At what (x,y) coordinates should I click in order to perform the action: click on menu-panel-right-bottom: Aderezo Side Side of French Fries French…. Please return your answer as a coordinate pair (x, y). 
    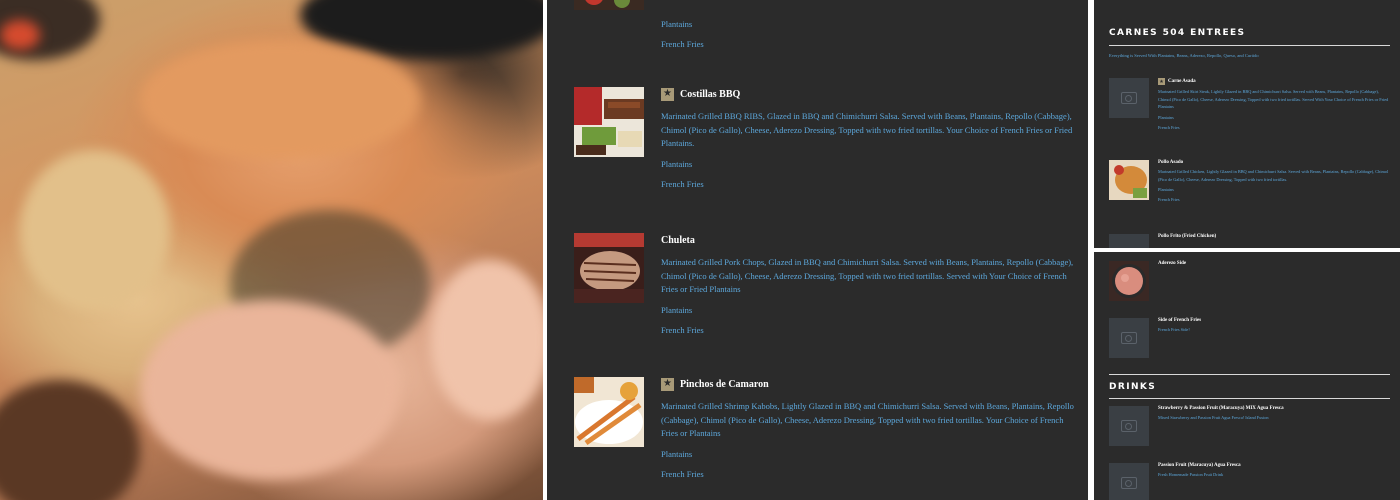
    Looking at the image, I should click on (1247, 376).